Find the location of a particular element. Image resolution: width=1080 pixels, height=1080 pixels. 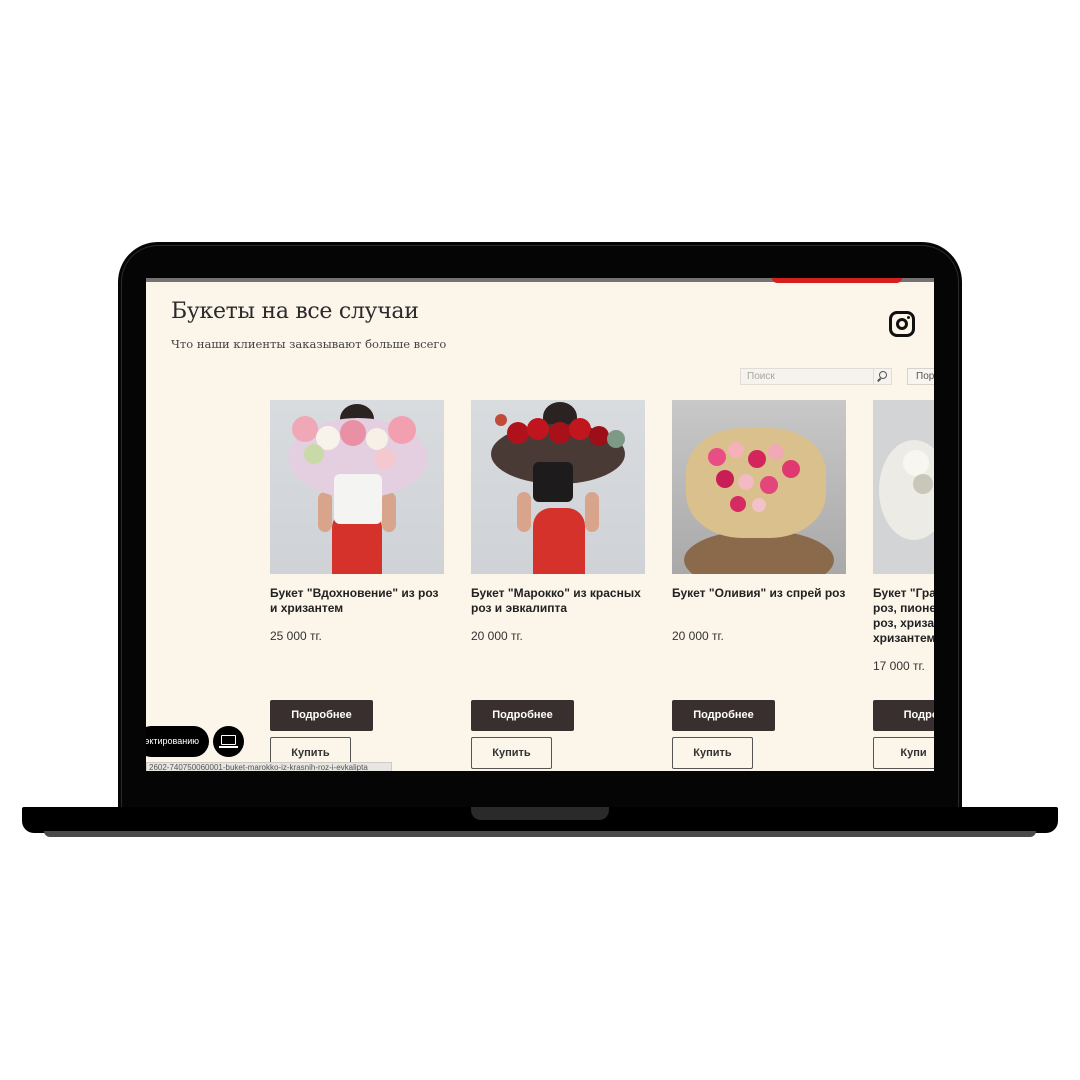

laptop-notch is located at coordinates (540, 813).